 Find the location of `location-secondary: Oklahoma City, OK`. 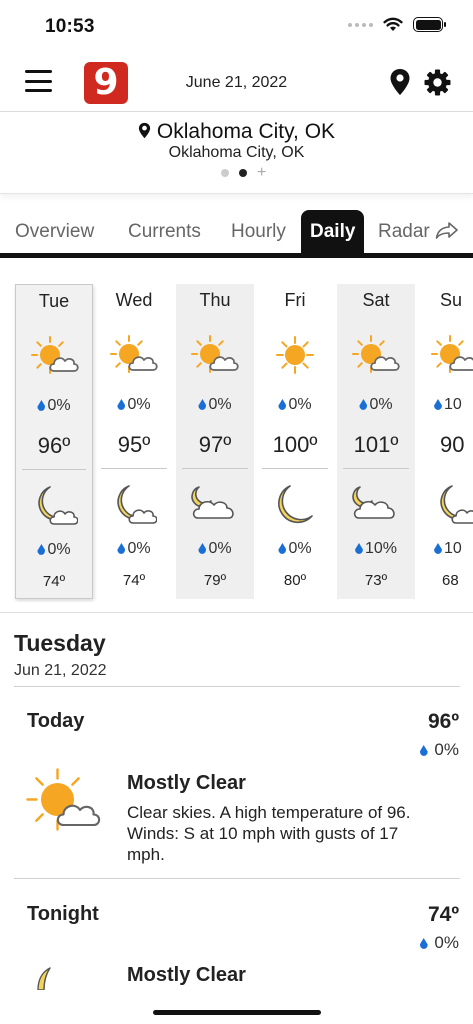

location-secondary: Oklahoma City, OK is located at coordinates (236, 152).